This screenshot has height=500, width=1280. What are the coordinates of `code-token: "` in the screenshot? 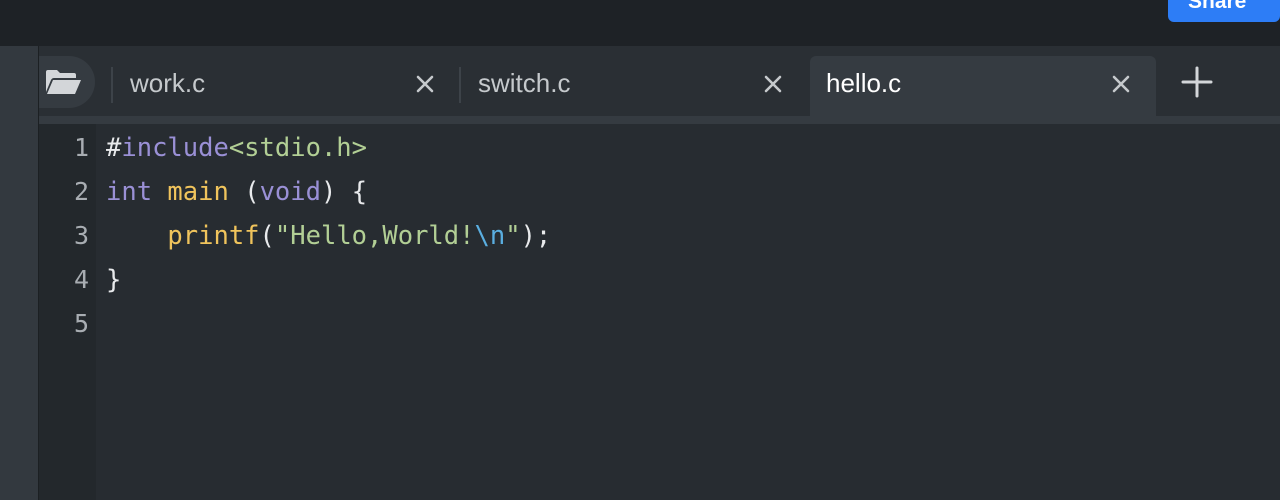 It's located at (513, 236).